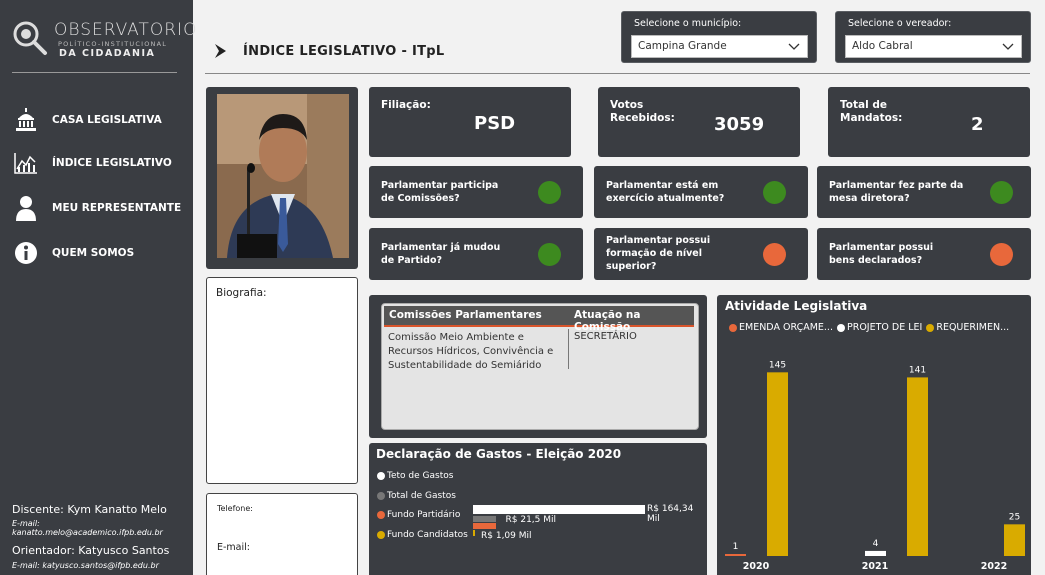 This screenshot has height=575, width=1045. Describe the element at coordinates (117, 208) in the screenshot. I see `nav-label: MEU REPRESENTANTE` at that location.